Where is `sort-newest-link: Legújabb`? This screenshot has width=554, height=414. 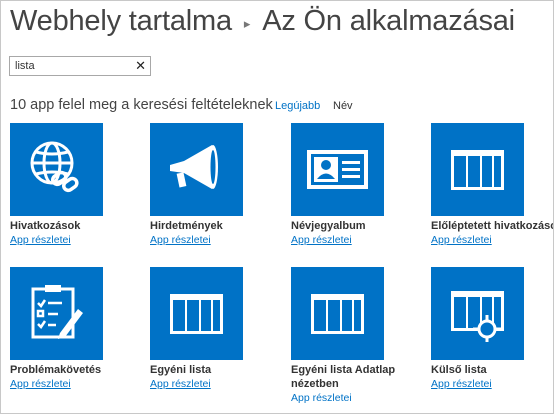
sort-newest-link: Legújabb is located at coordinates (297, 106).